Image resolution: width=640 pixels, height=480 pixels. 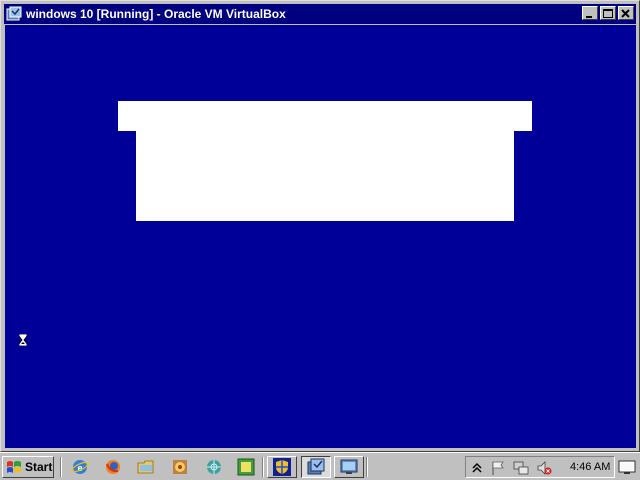 I want to click on taskbar: Start e 4:46 AM, so click(x=320, y=466).